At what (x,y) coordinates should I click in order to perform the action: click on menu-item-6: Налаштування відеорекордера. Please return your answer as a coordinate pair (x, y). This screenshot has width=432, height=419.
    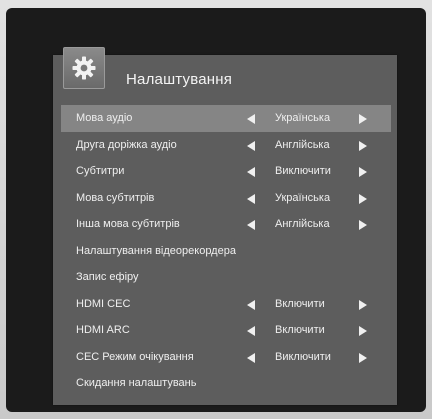
    Looking at the image, I should click on (226, 251).